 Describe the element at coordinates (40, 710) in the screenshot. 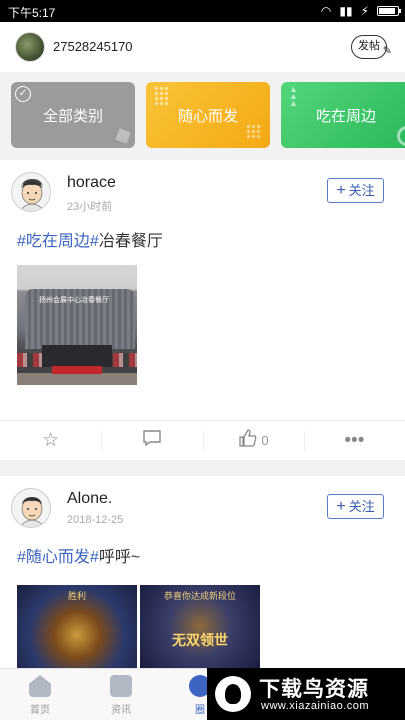

I see `tab-home-label: 首页` at that location.